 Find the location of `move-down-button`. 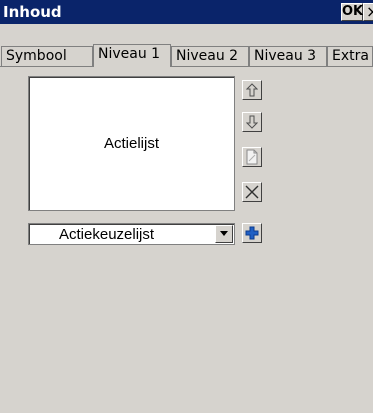

move-down-button is located at coordinates (252, 122).